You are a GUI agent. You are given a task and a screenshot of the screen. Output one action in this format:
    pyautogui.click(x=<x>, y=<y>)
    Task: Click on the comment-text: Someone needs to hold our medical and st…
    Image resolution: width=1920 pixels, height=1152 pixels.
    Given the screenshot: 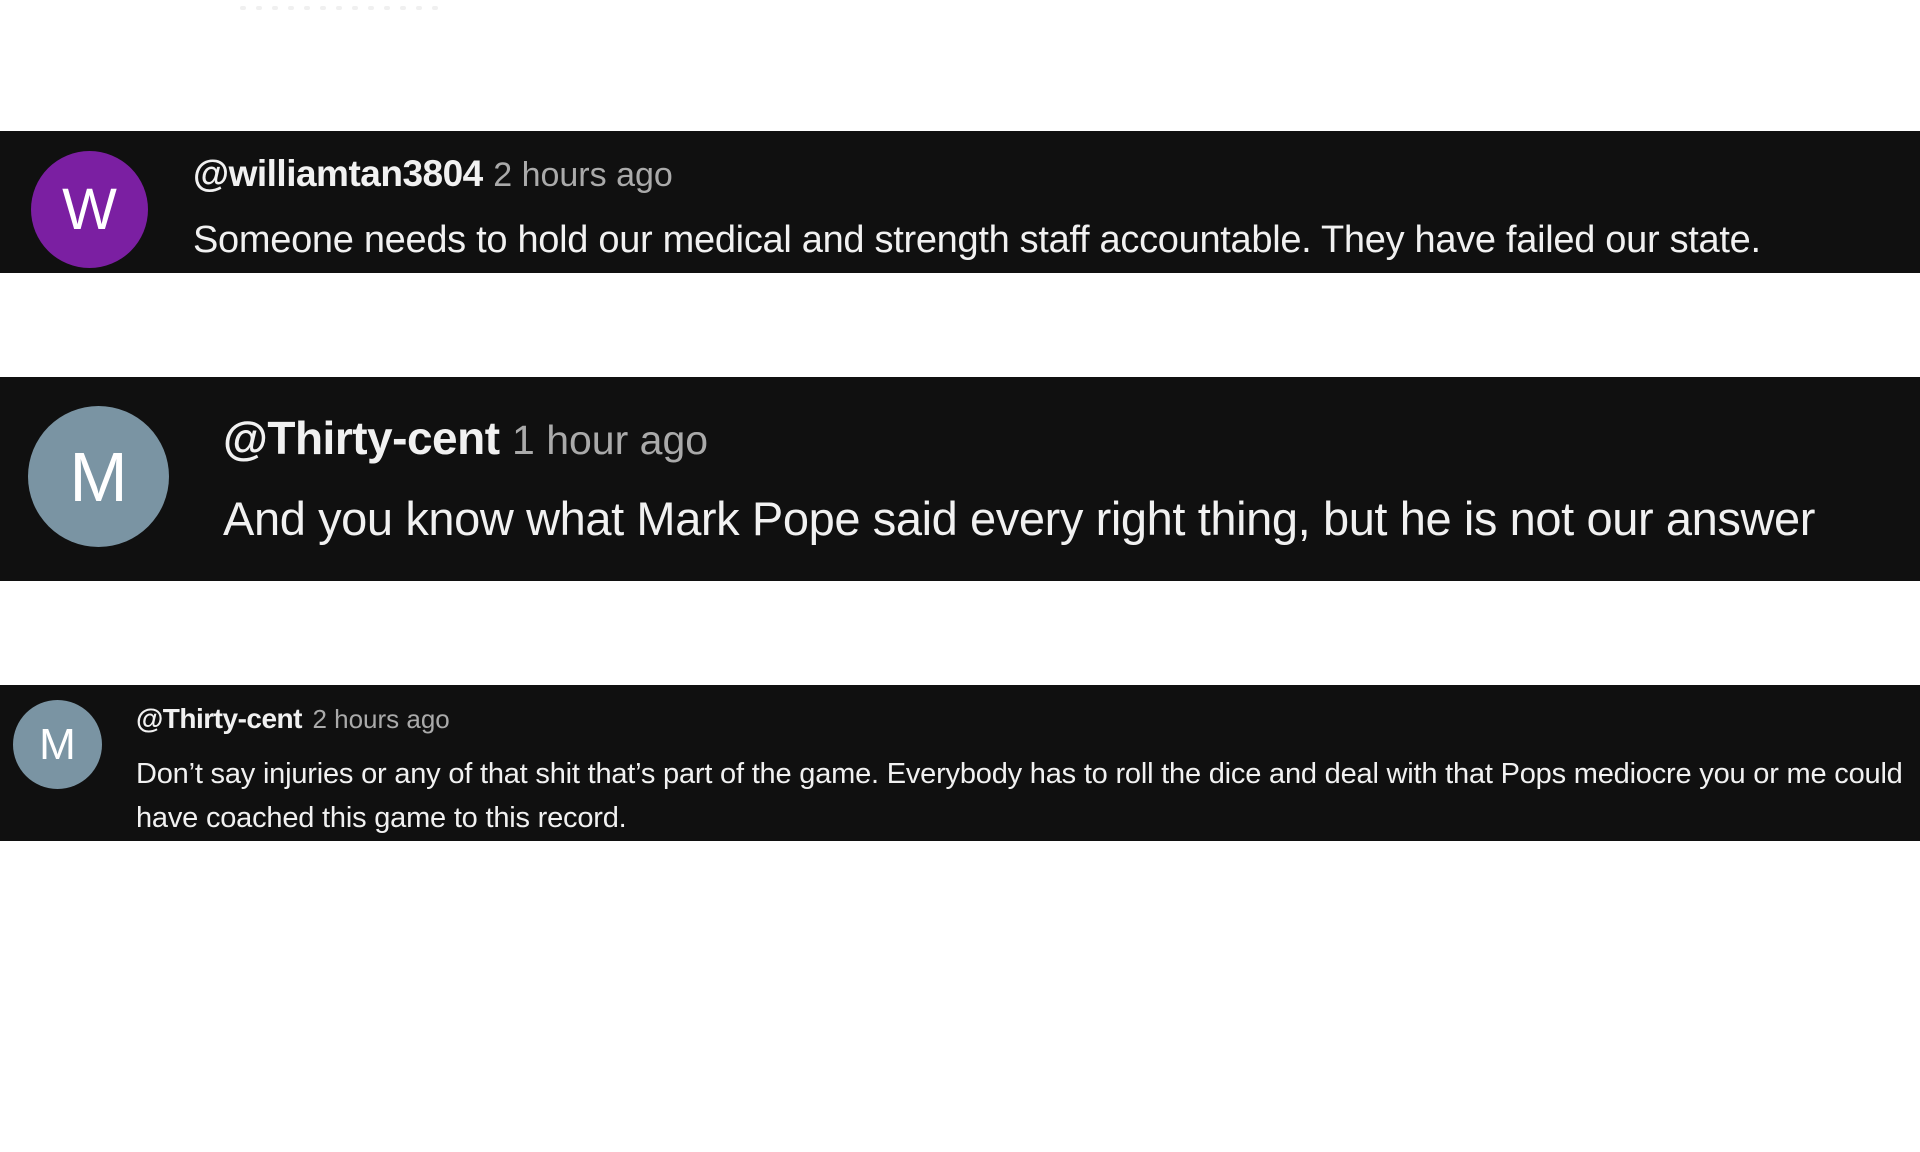 What is the action you would take?
    pyautogui.click(x=977, y=240)
    